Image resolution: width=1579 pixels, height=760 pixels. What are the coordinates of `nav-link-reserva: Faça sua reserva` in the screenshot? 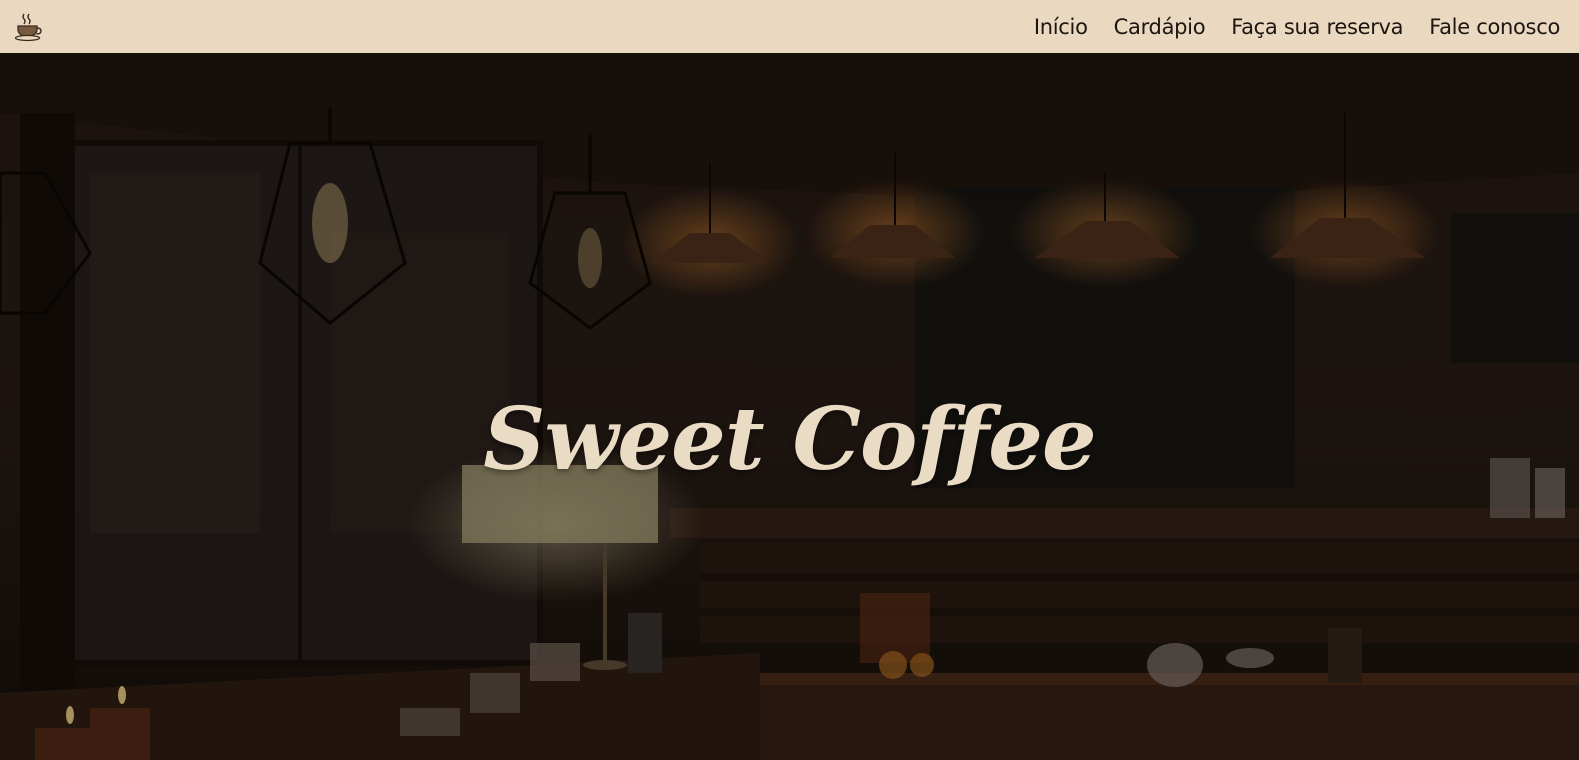 It's located at (1317, 27).